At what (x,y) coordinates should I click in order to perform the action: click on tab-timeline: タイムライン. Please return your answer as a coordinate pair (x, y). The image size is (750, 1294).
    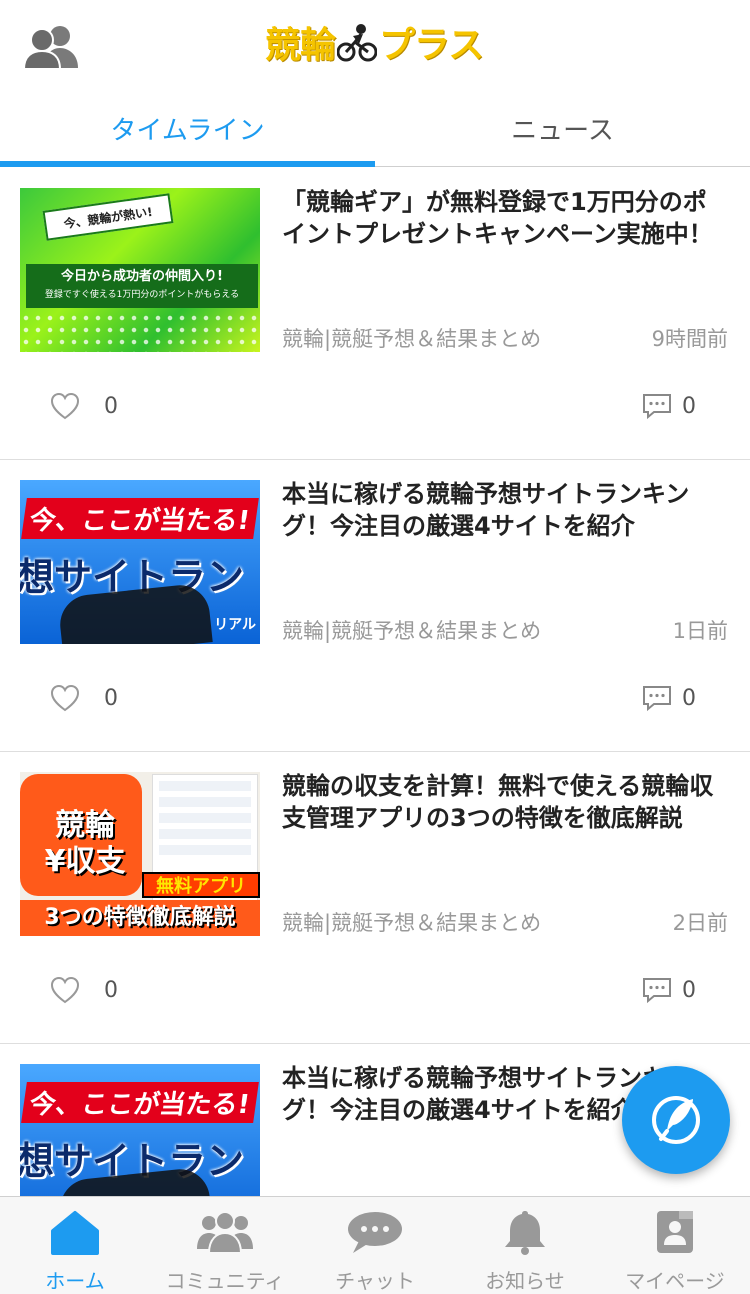
    Looking at the image, I should click on (187, 128).